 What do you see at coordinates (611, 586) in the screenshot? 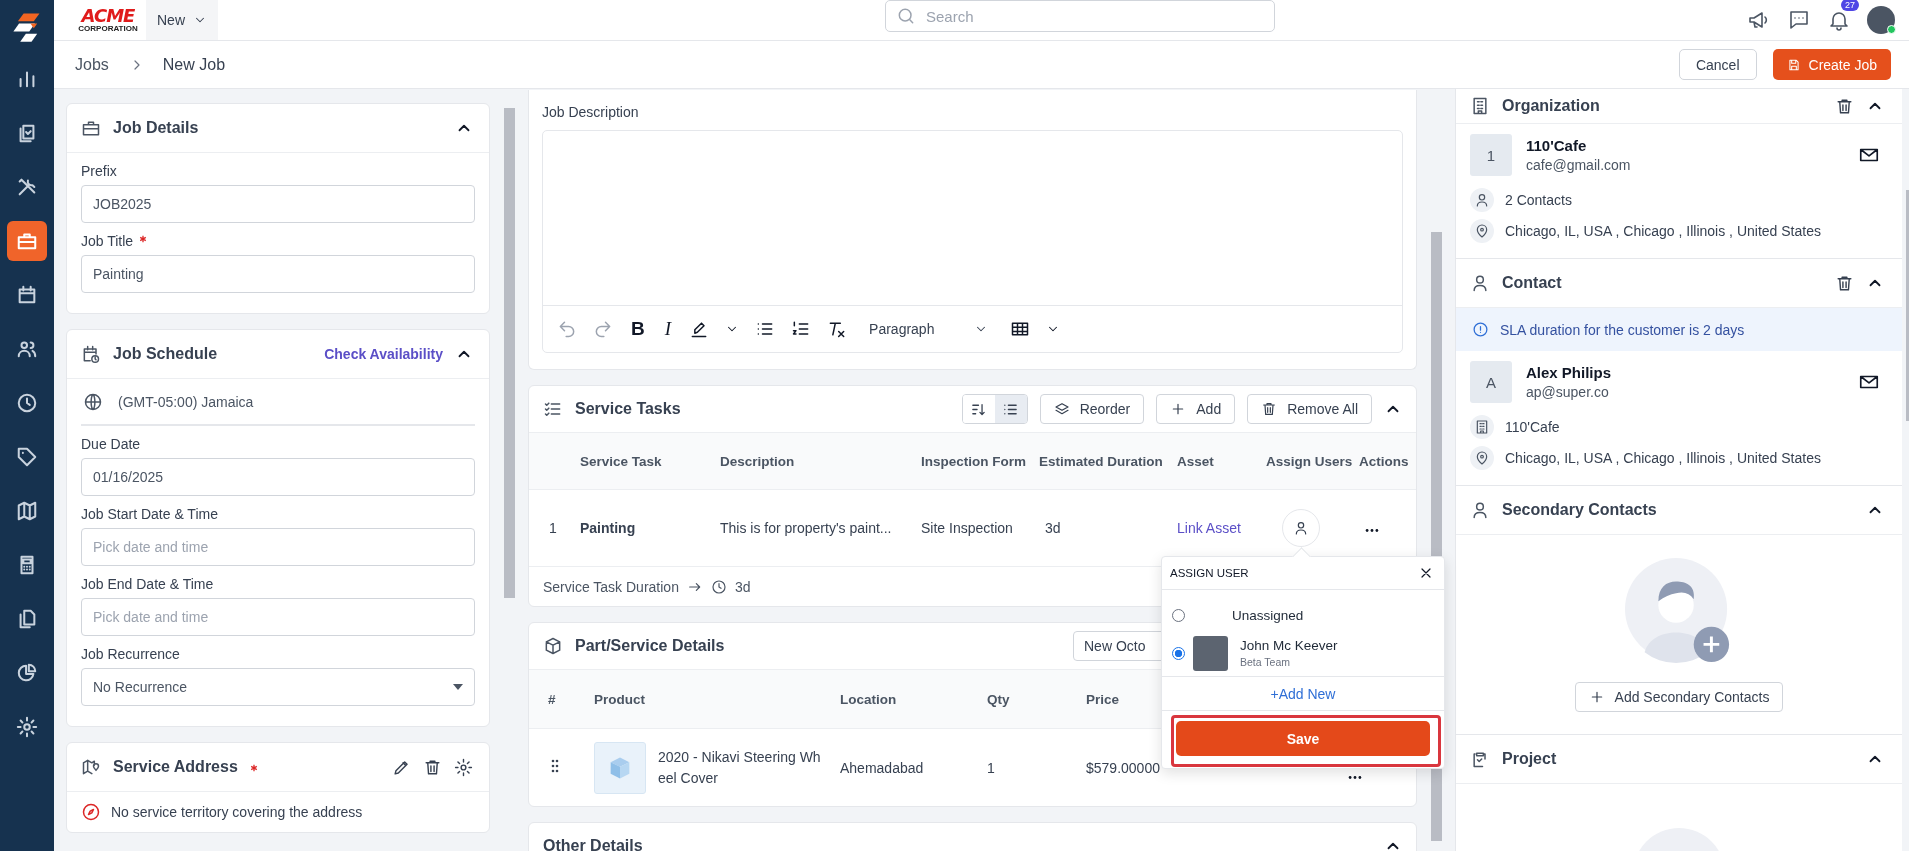
I see `duration-label: Service Task Duration` at bounding box center [611, 586].